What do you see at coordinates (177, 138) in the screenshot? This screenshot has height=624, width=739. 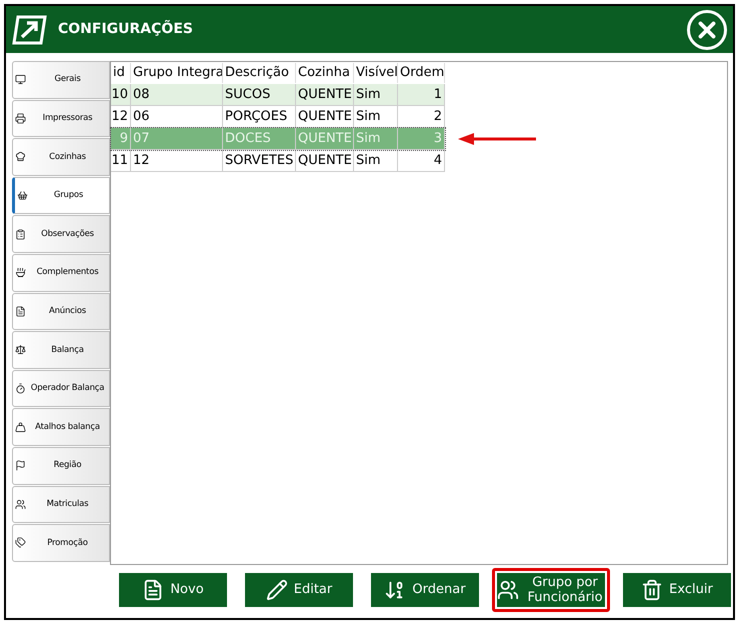 I see `table-cell: 07` at bounding box center [177, 138].